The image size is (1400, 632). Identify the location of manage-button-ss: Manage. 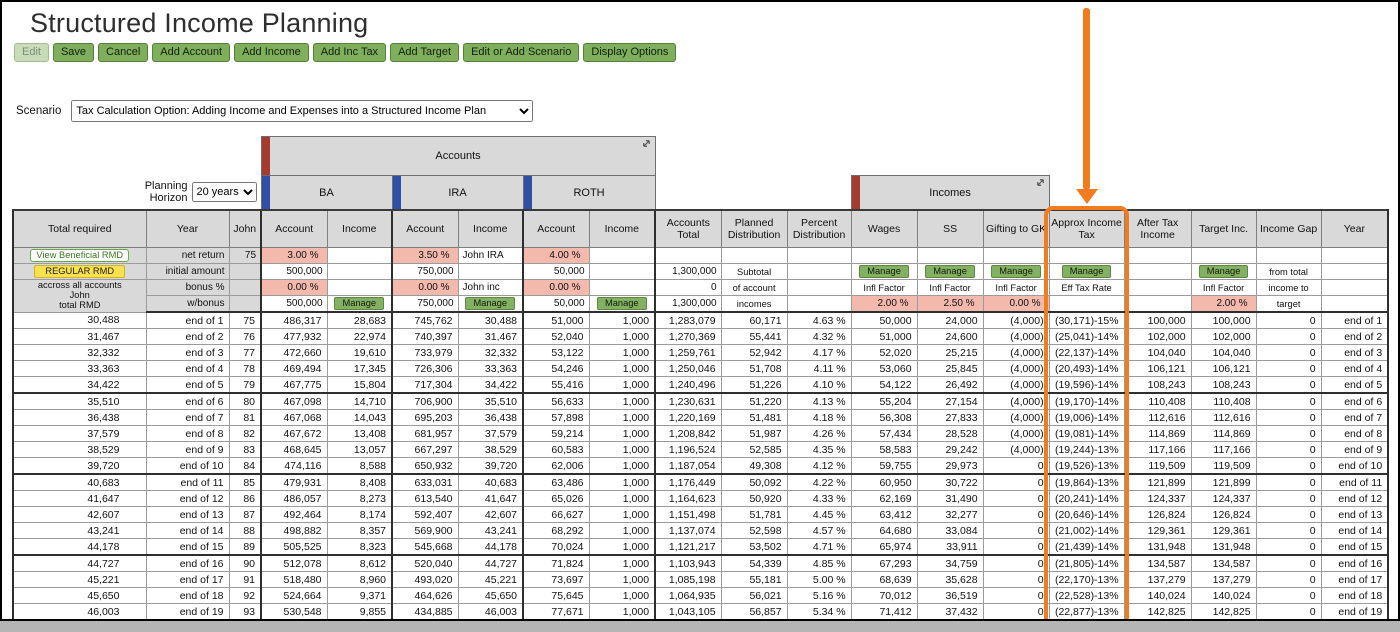
(950, 271).